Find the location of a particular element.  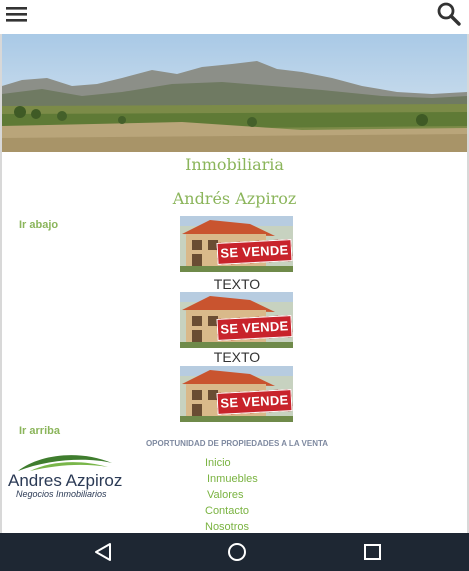

footer-link-inicio: Inicio is located at coordinates (231, 463).